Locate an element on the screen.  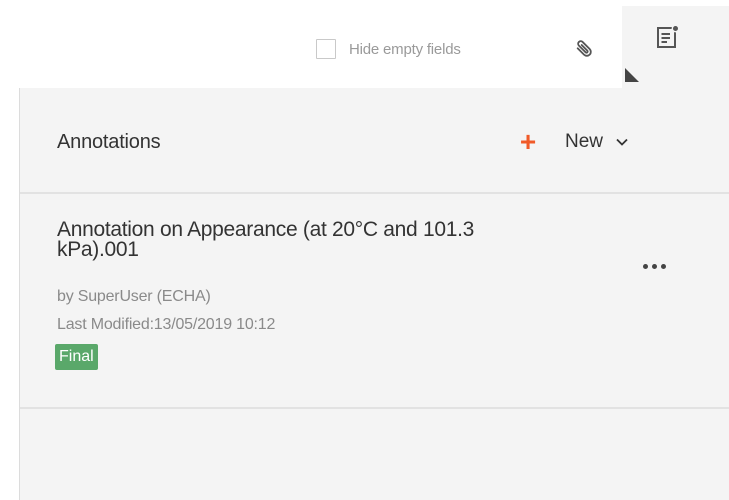
more-options-icon is located at coordinates (654, 266).